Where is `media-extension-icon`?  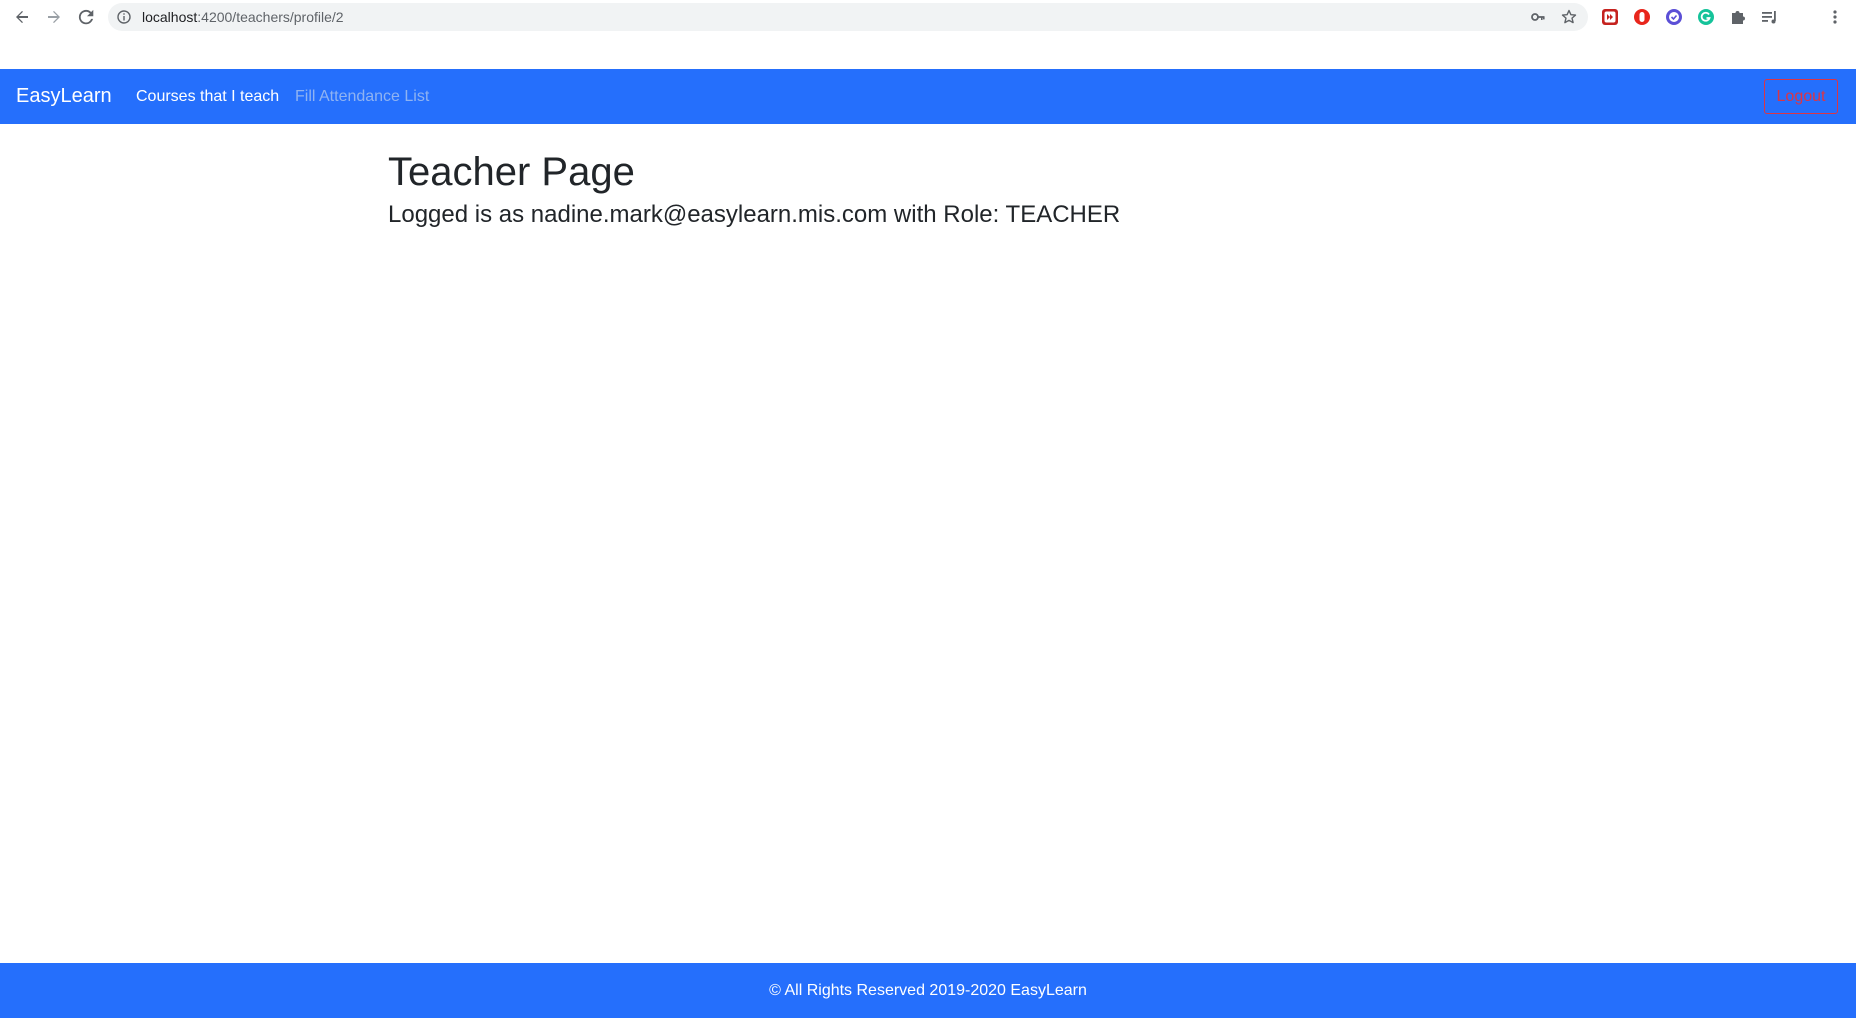
media-extension-icon is located at coordinates (1610, 17).